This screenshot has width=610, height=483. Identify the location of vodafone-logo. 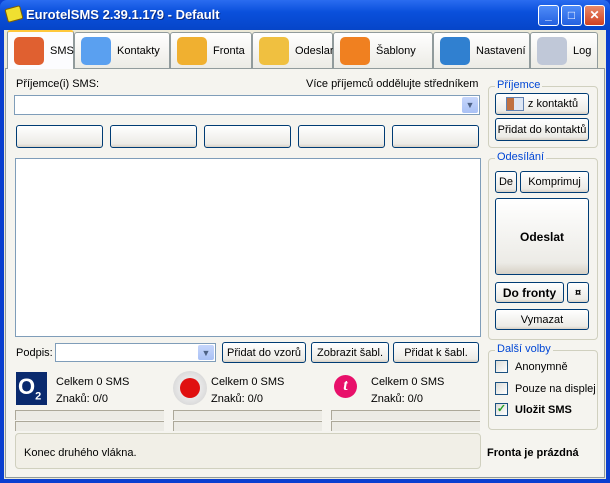
(190, 388).